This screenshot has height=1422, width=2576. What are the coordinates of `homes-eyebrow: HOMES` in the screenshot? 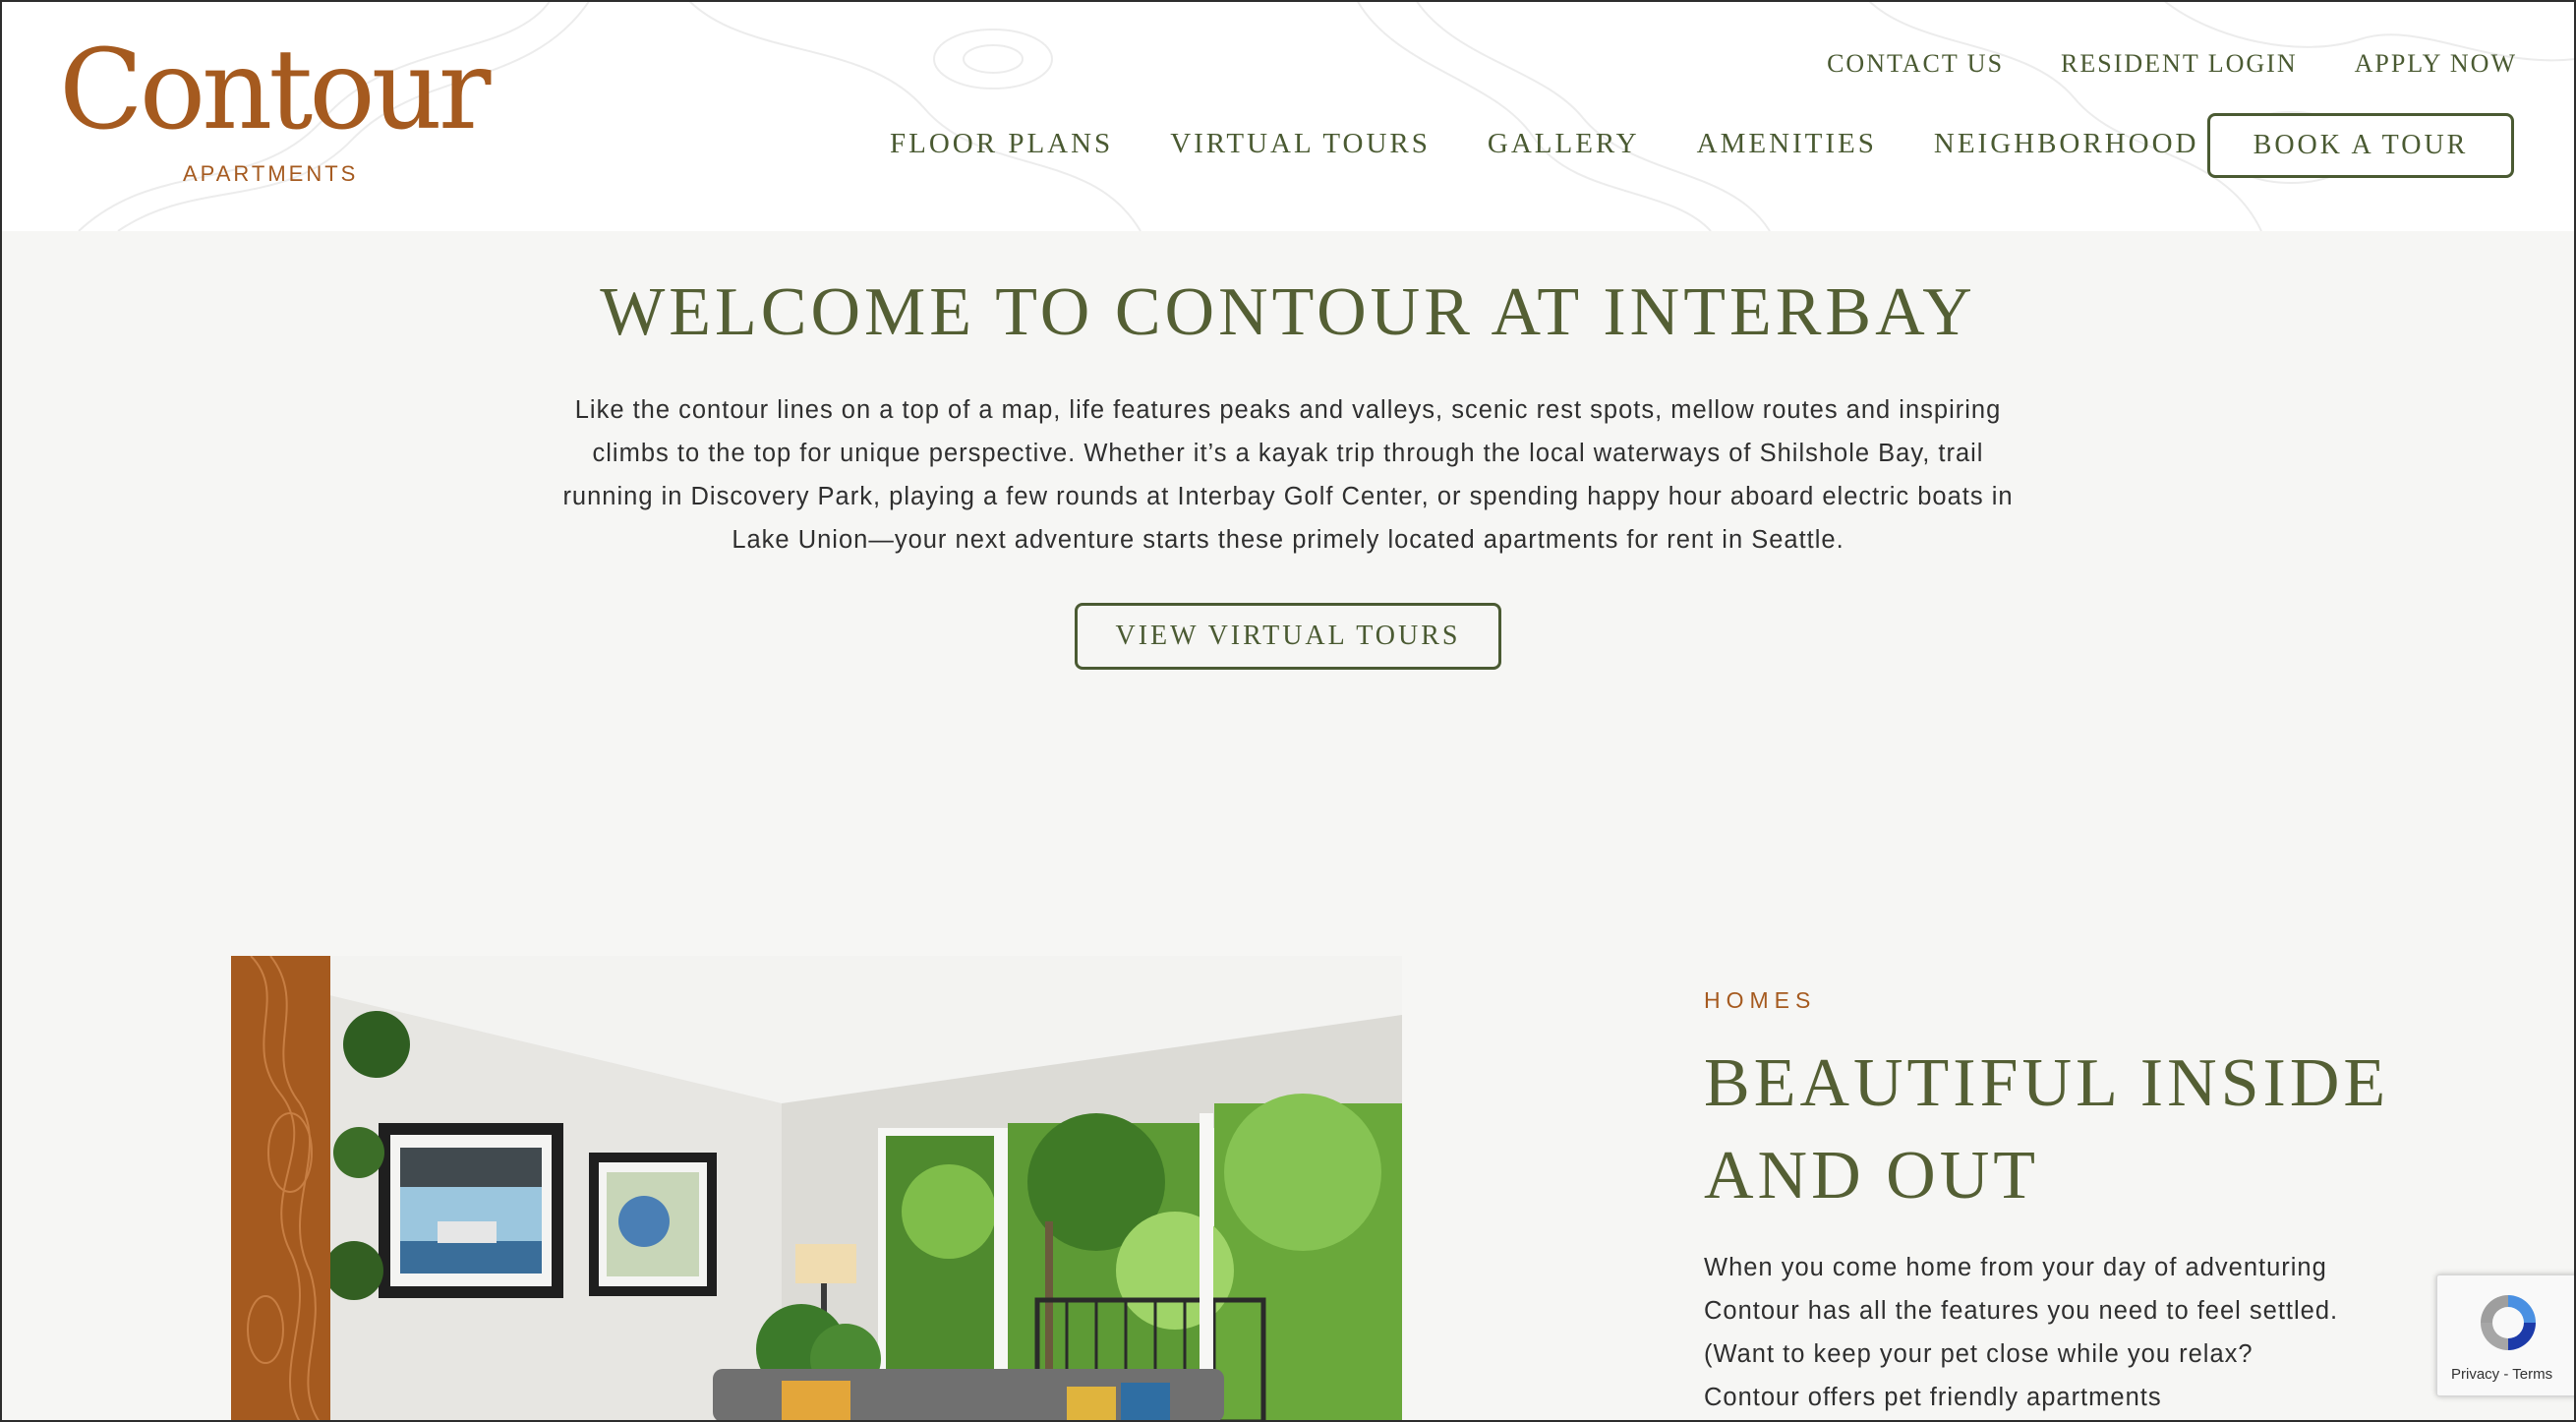 It's located at (1760, 1000).